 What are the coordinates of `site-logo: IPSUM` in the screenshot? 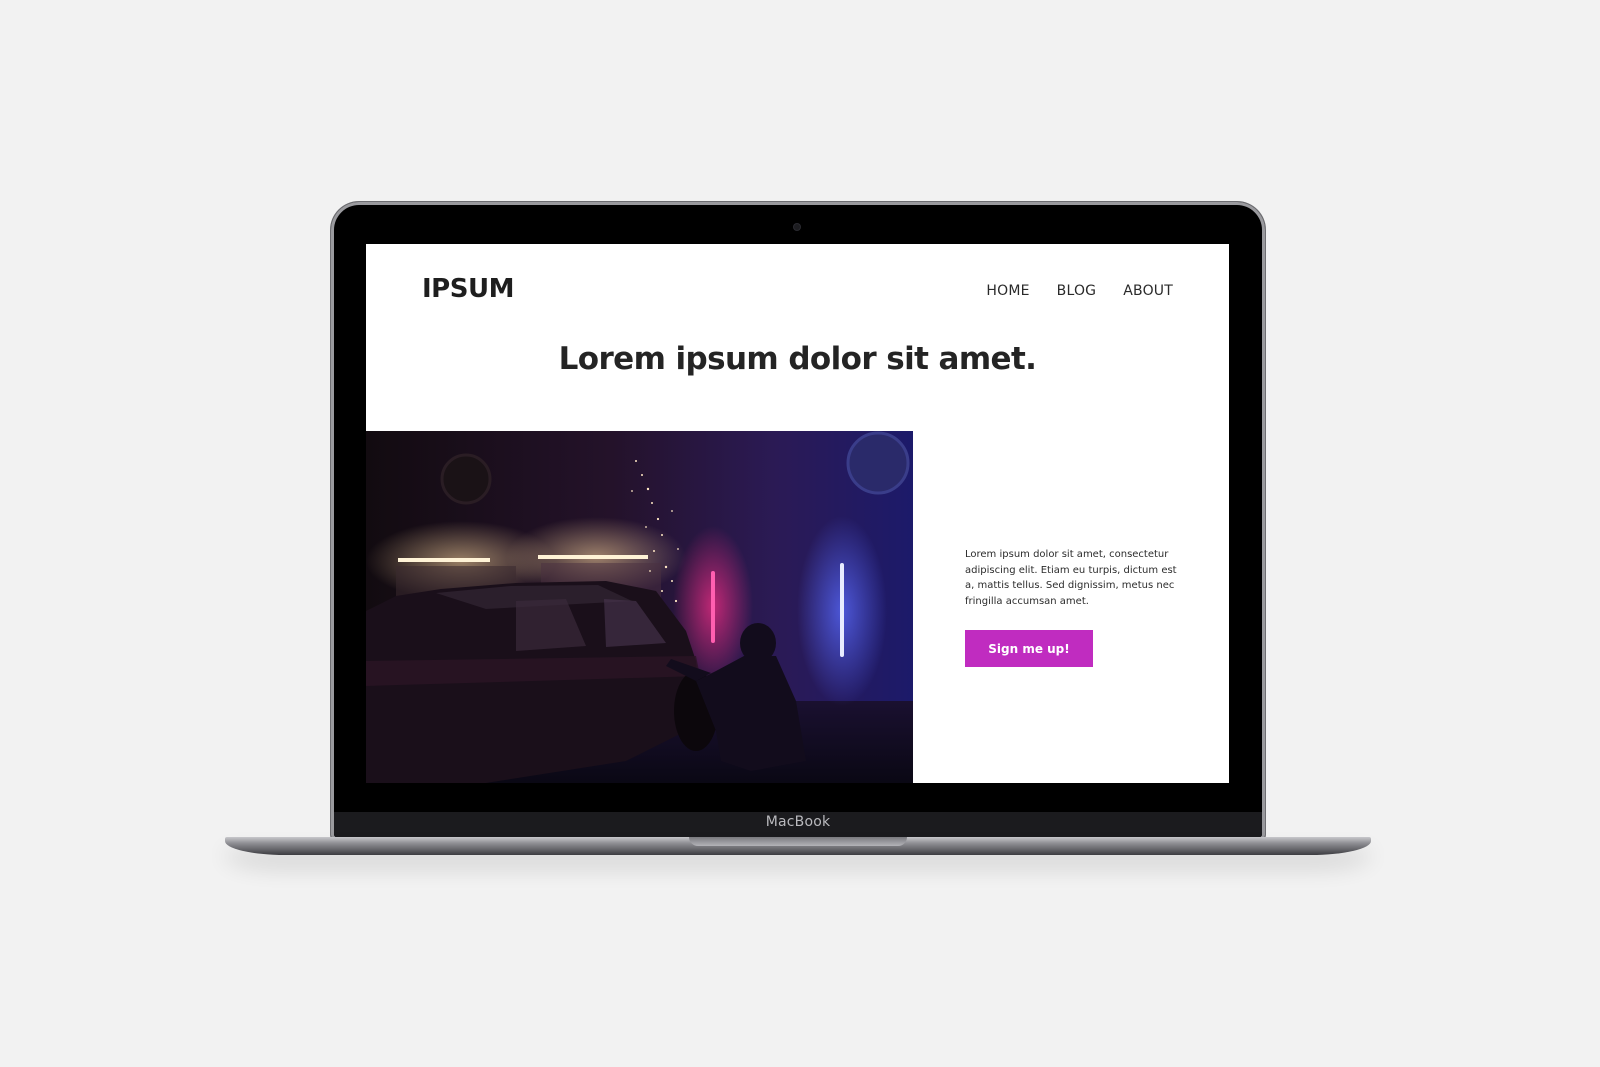 It's located at (468, 289).